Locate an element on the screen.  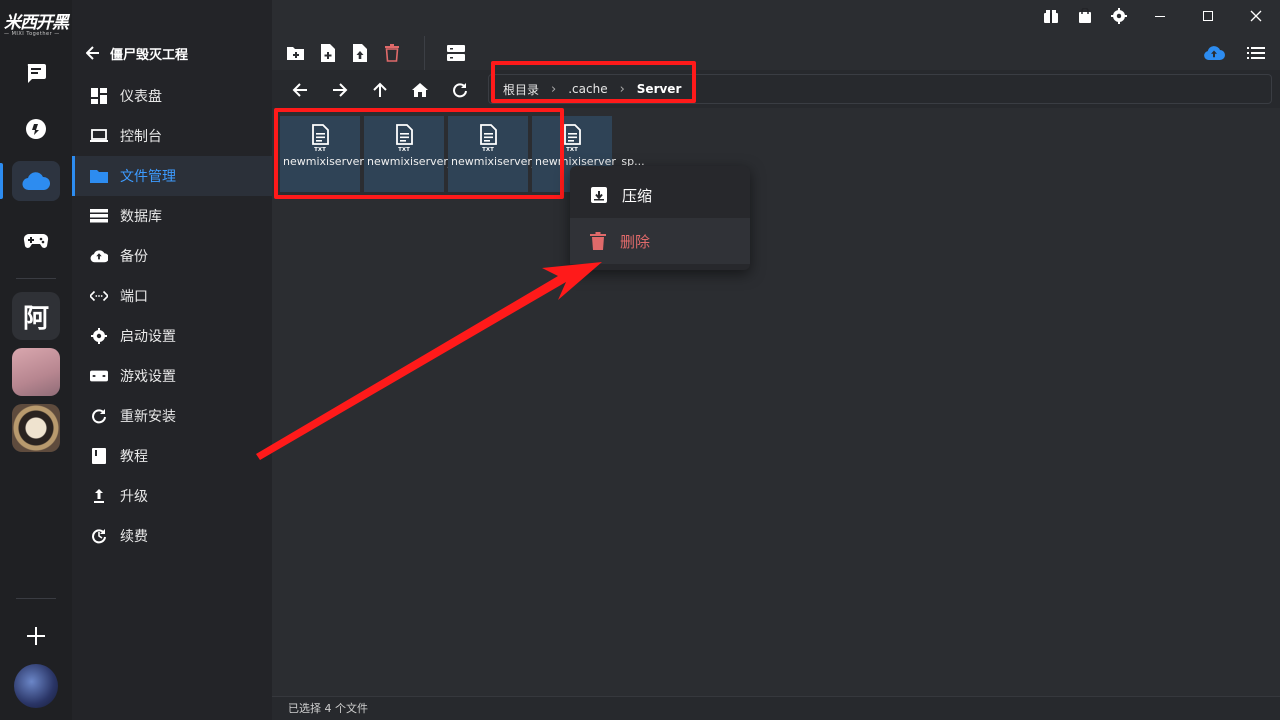
file-toolbar is located at coordinates (776, 53).